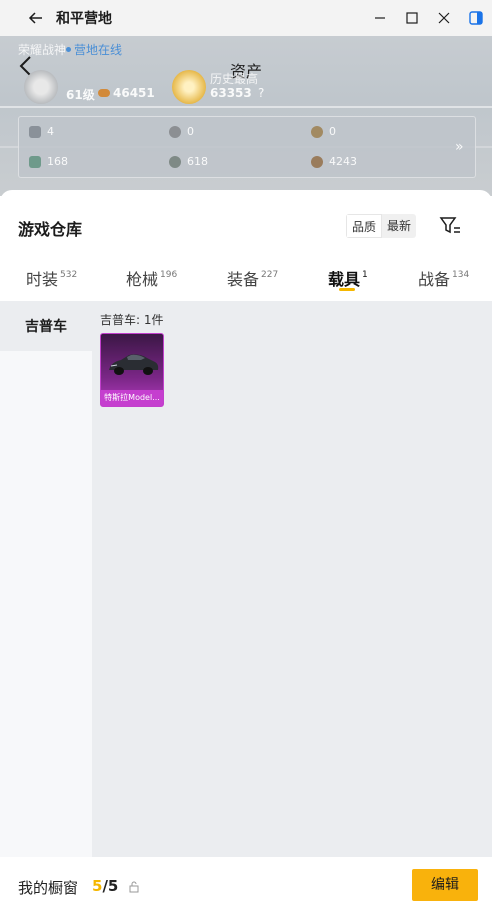 This screenshot has width=492, height=912. I want to click on category-tabs: 时装 532 枪械 196 装备 227 载具 1 战备 134, so click(246, 280).